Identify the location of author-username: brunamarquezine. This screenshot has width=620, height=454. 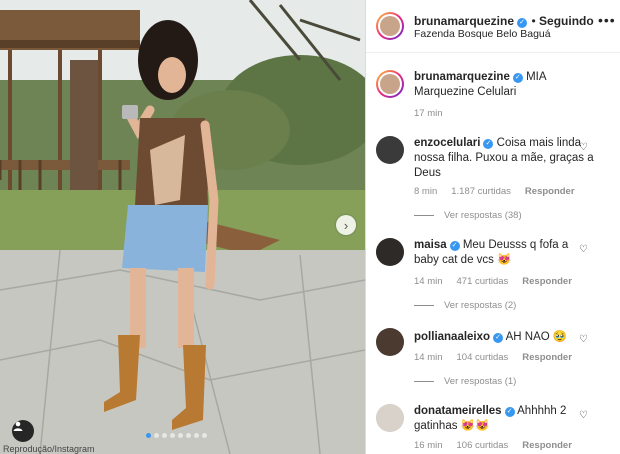
(464, 21).